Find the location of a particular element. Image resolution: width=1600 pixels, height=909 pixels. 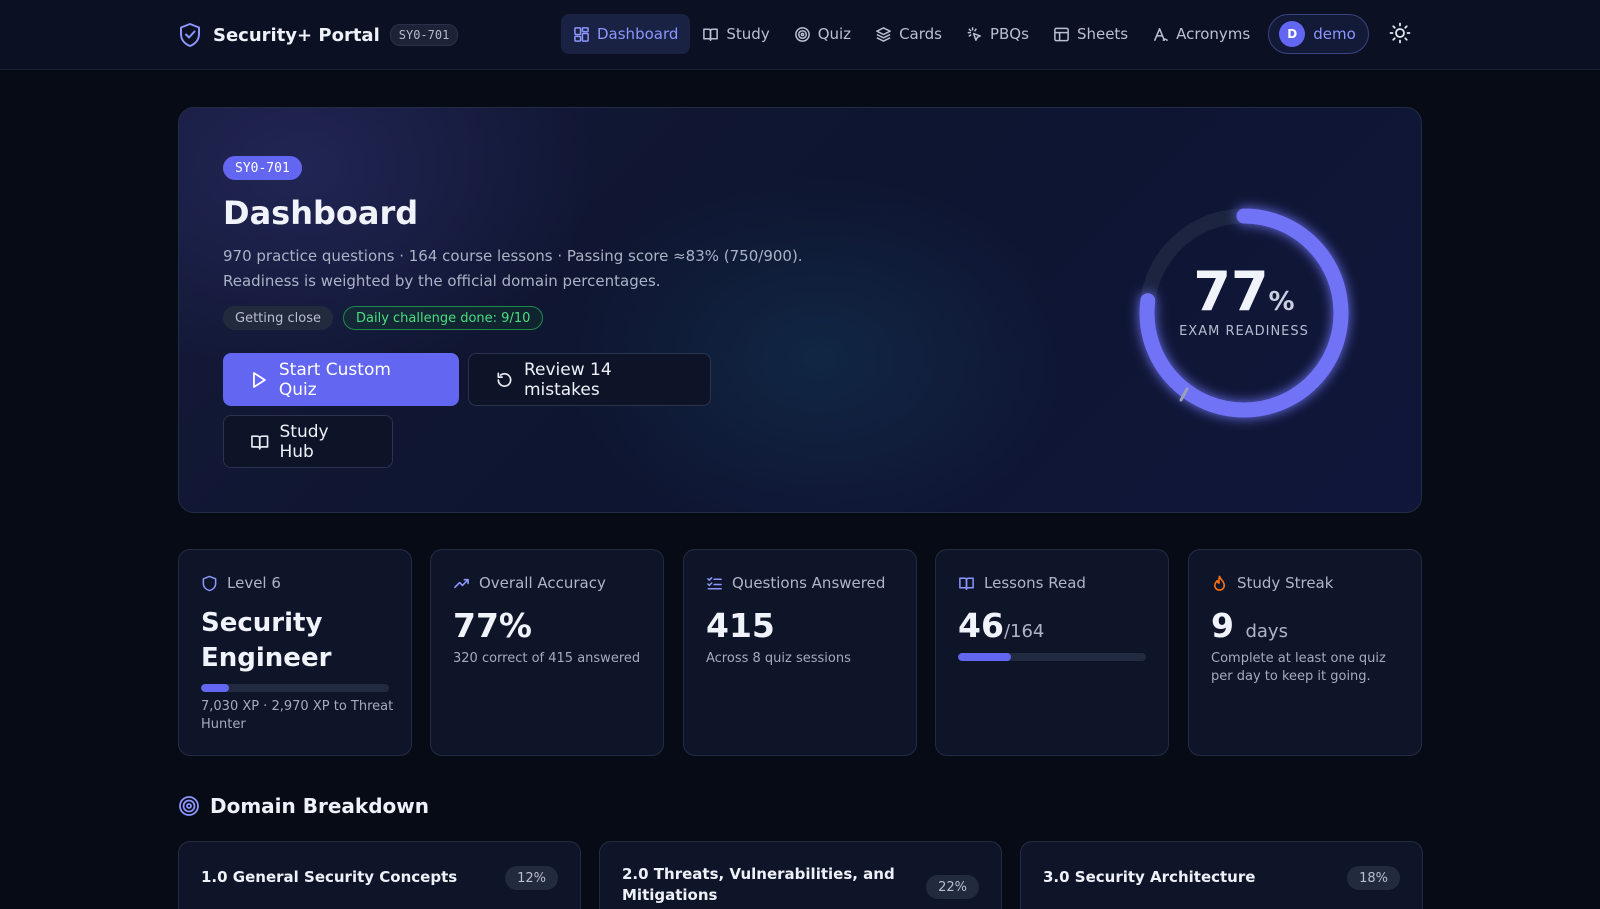

readiness-label: EXAM READINESS is located at coordinates (1244, 331).